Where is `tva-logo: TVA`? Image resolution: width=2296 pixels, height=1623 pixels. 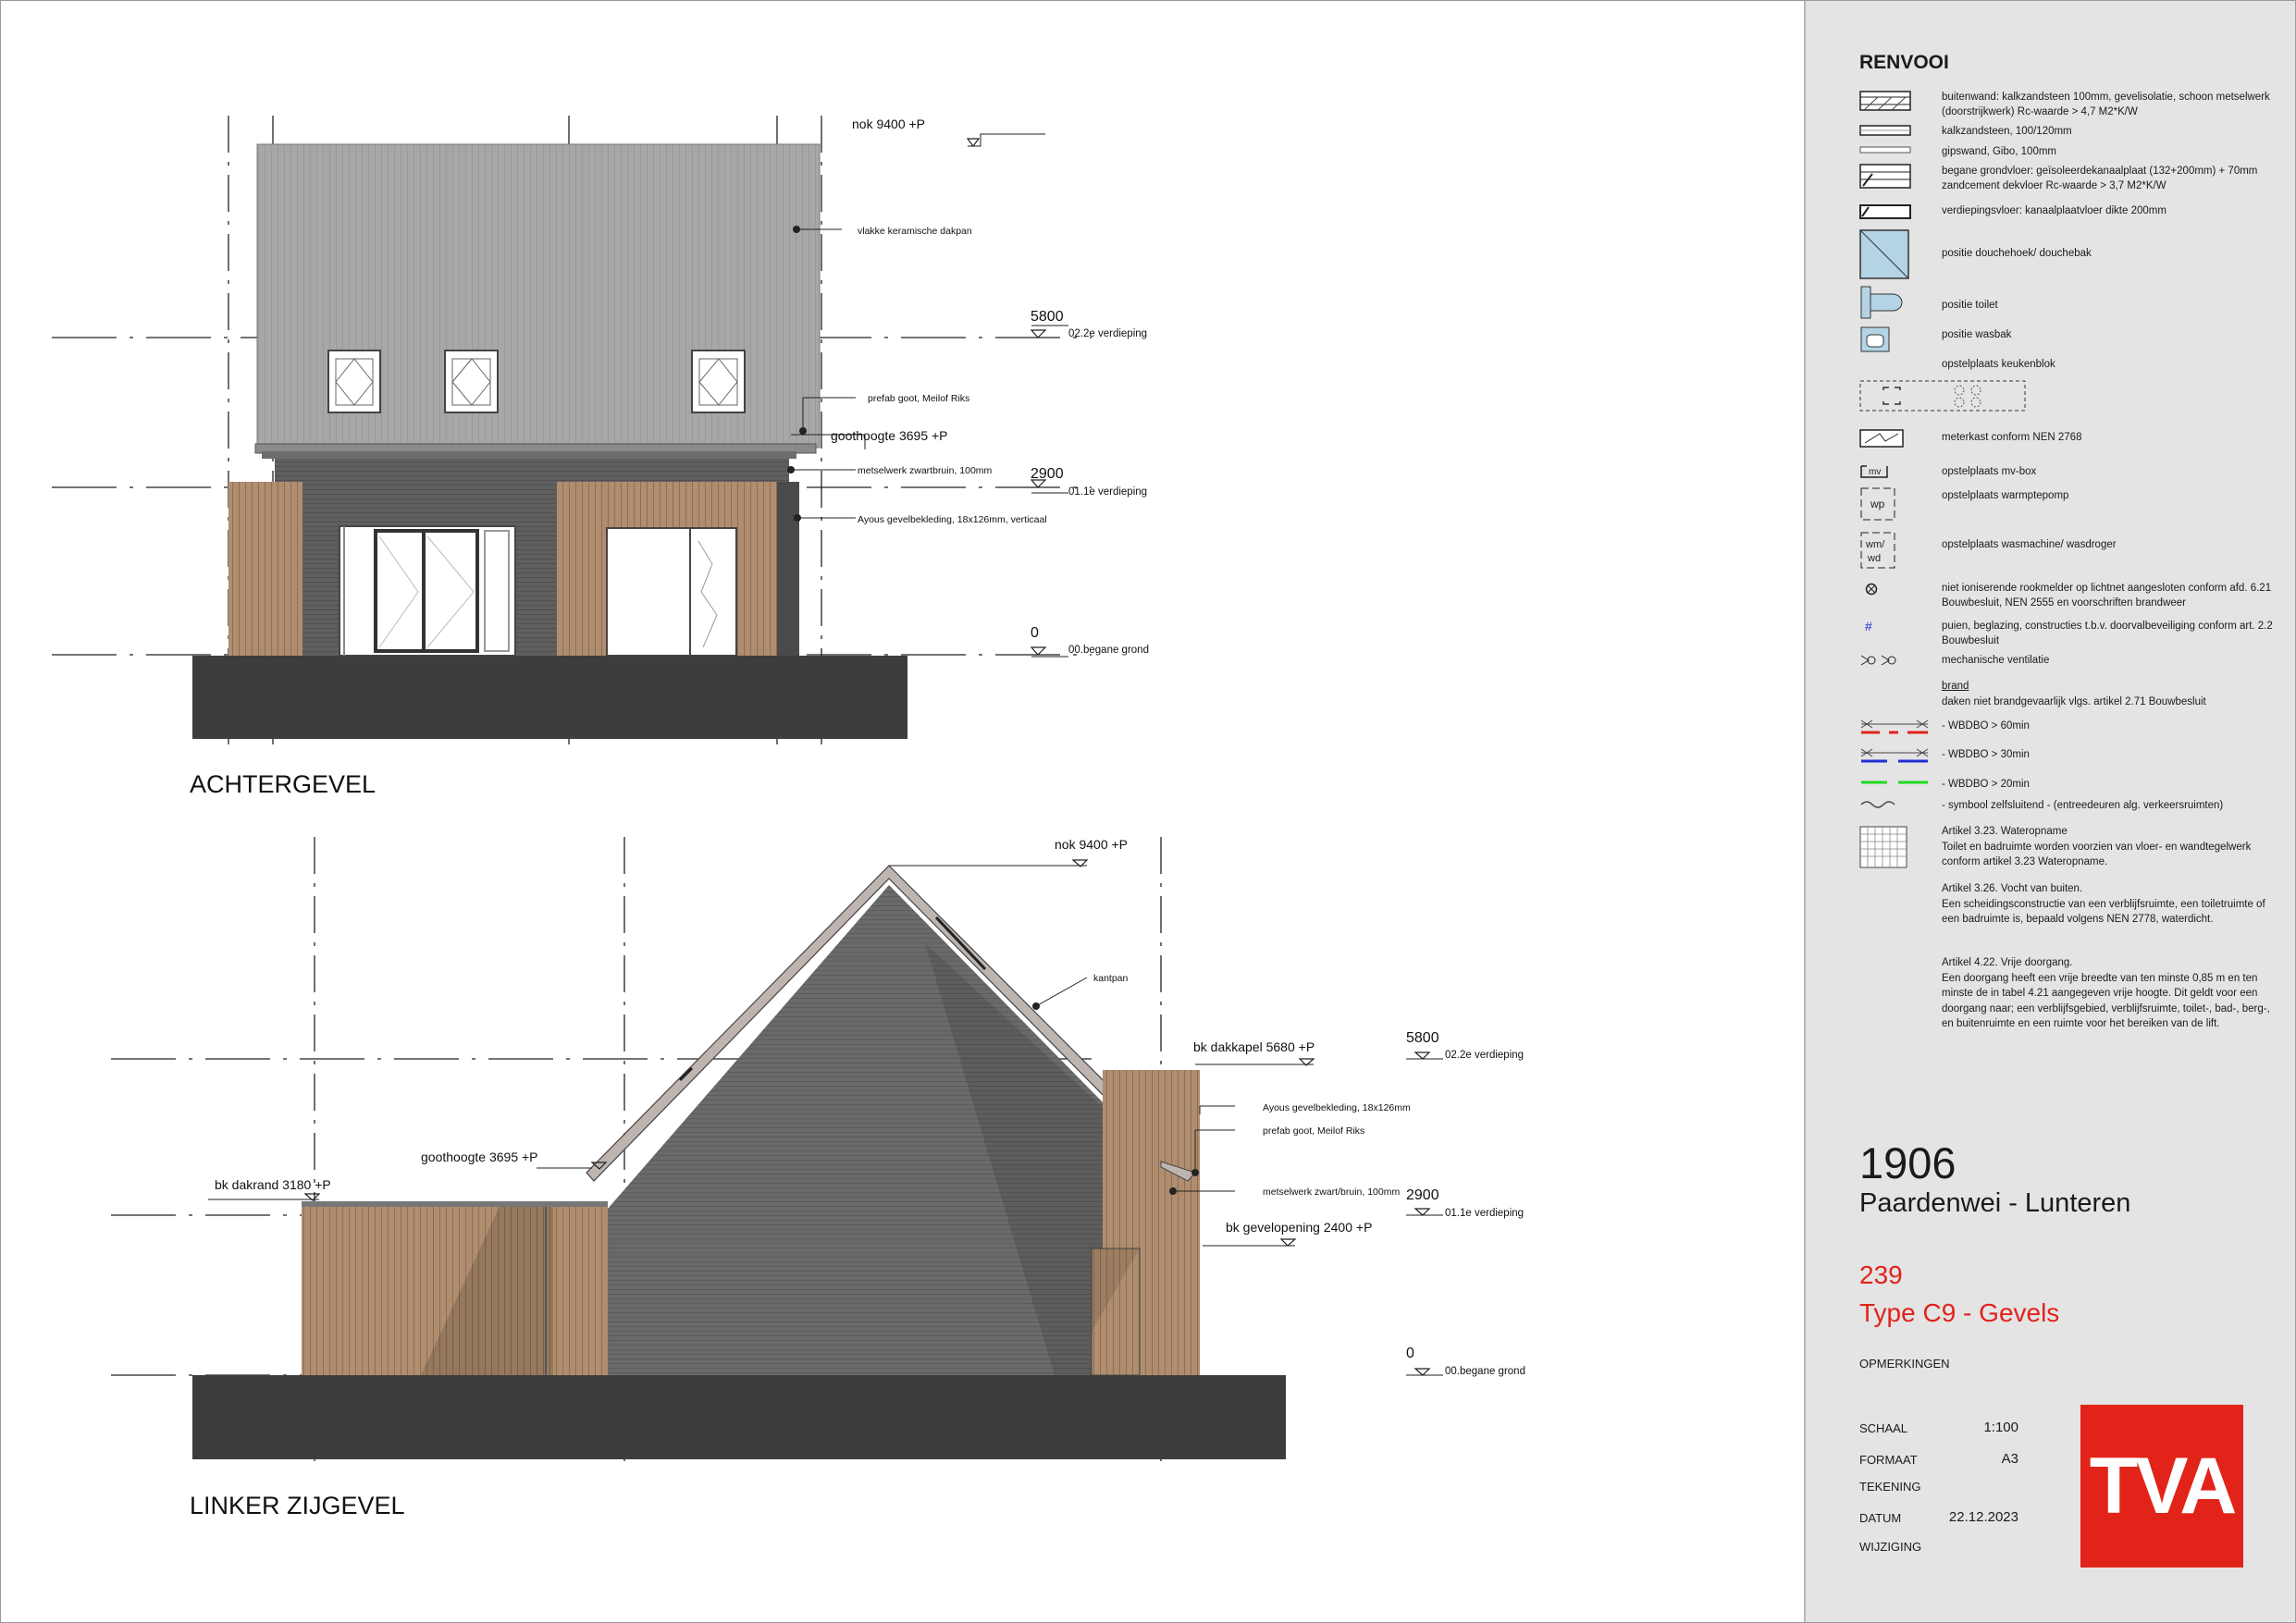
tva-logo: TVA is located at coordinates (2161, 1486).